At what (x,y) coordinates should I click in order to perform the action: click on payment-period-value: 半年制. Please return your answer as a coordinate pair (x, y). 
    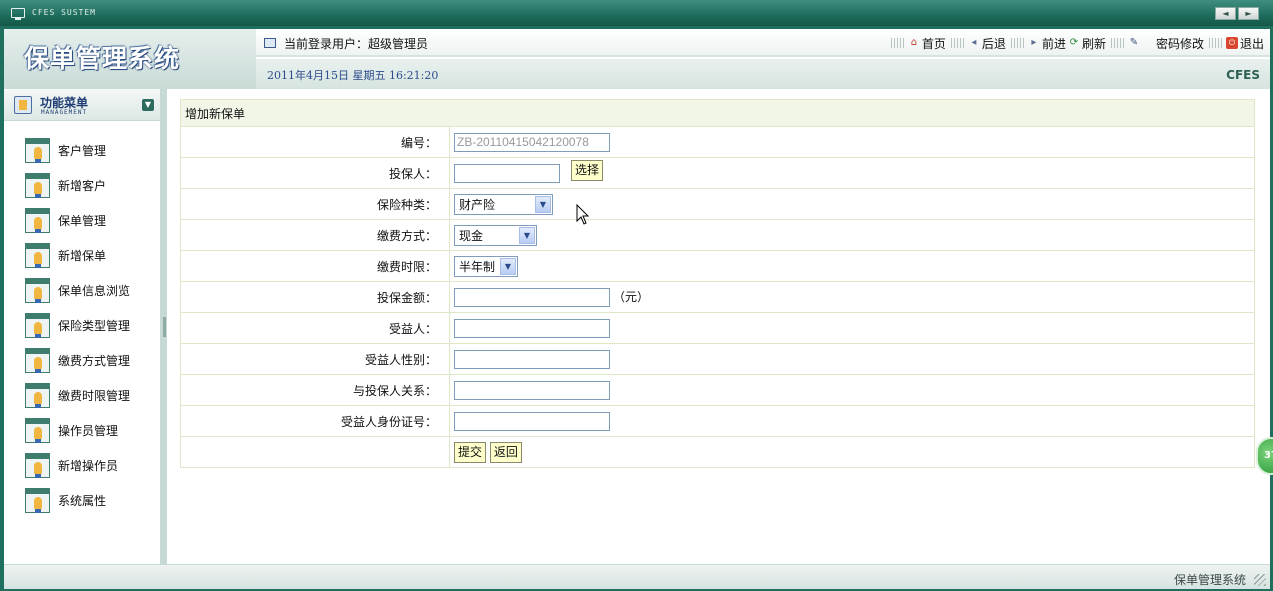
    Looking at the image, I should click on (477, 266).